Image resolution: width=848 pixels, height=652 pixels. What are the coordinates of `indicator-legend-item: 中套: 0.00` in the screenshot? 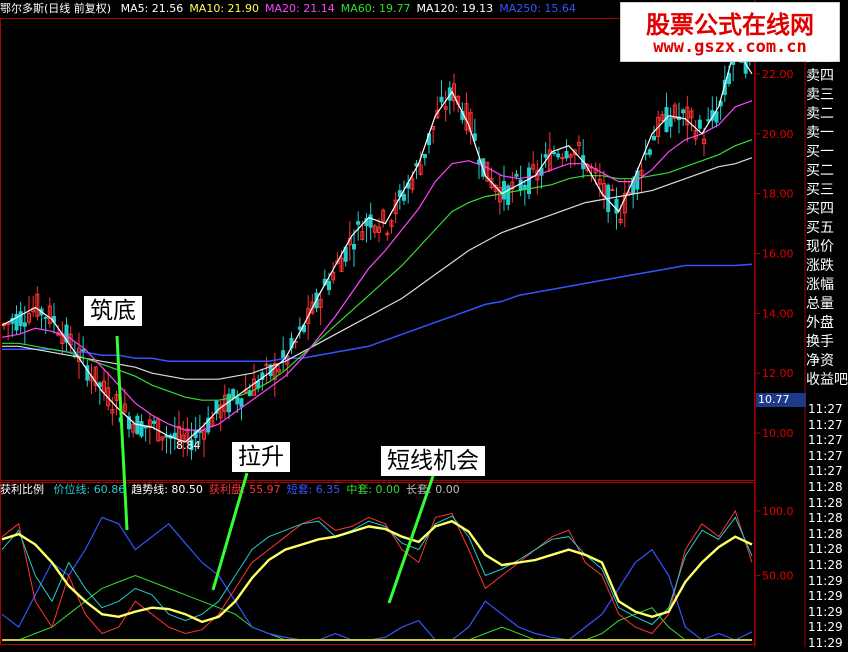 It's located at (373, 489).